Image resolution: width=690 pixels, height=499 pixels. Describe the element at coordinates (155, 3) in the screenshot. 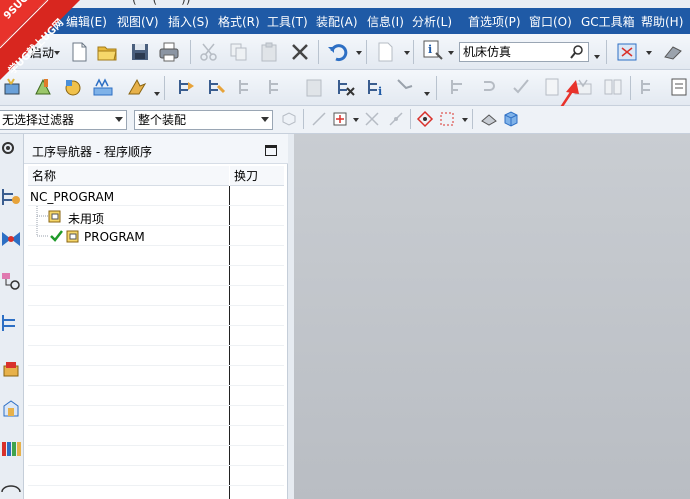

I see `window-title: —(— (——))` at that location.